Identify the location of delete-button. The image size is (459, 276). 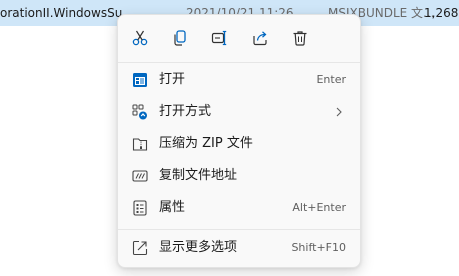
(300, 38).